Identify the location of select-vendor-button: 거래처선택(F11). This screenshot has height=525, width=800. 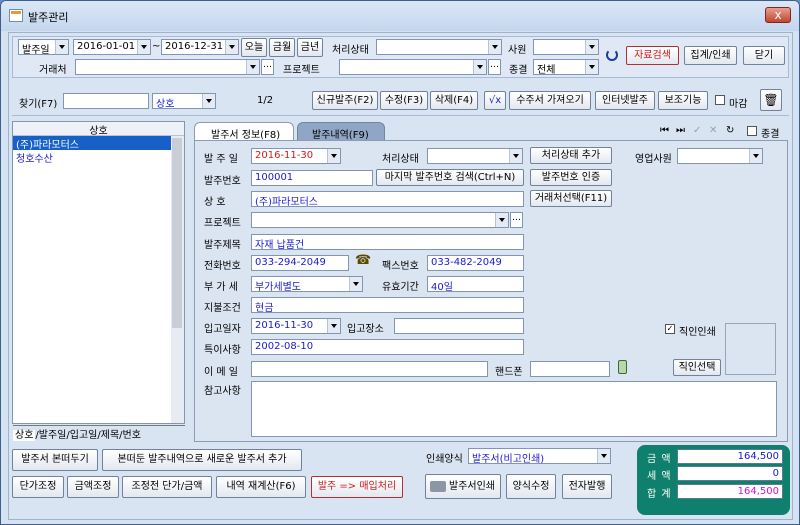
(571, 198).